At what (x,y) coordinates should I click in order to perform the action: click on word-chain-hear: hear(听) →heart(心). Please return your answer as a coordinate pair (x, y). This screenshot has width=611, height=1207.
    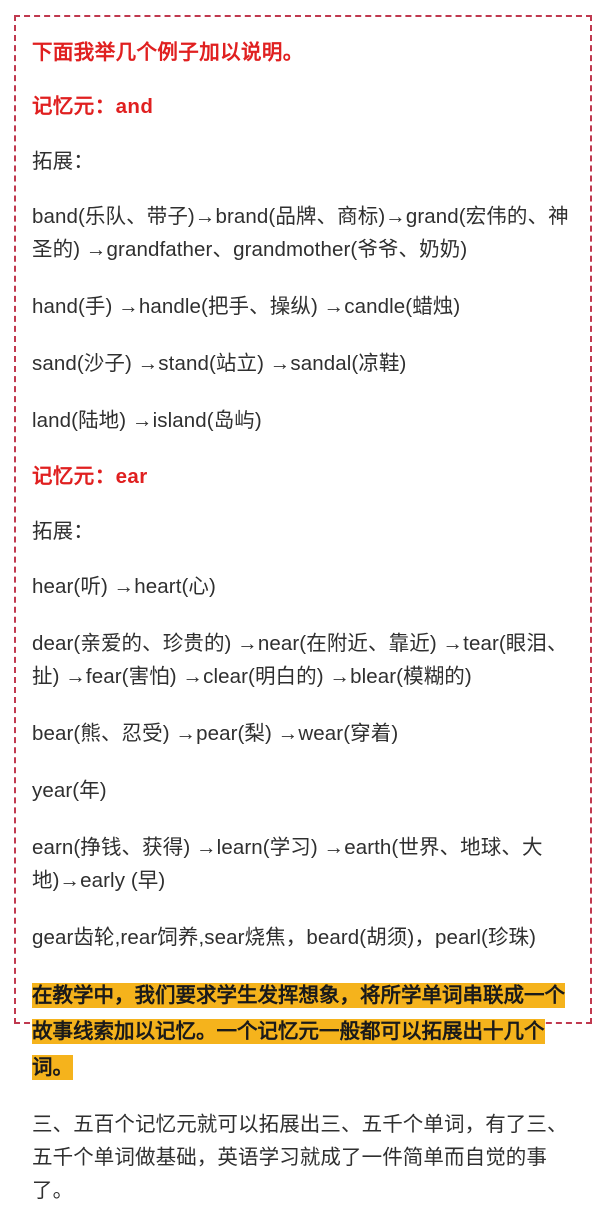
    Looking at the image, I should click on (124, 586).